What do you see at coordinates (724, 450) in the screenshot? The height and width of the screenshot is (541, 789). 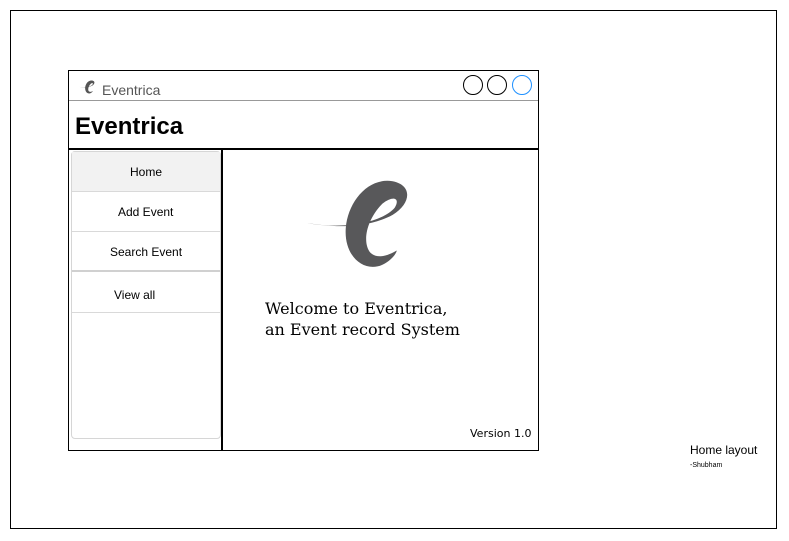 I see `layout-caption-title: Home layout` at bounding box center [724, 450].